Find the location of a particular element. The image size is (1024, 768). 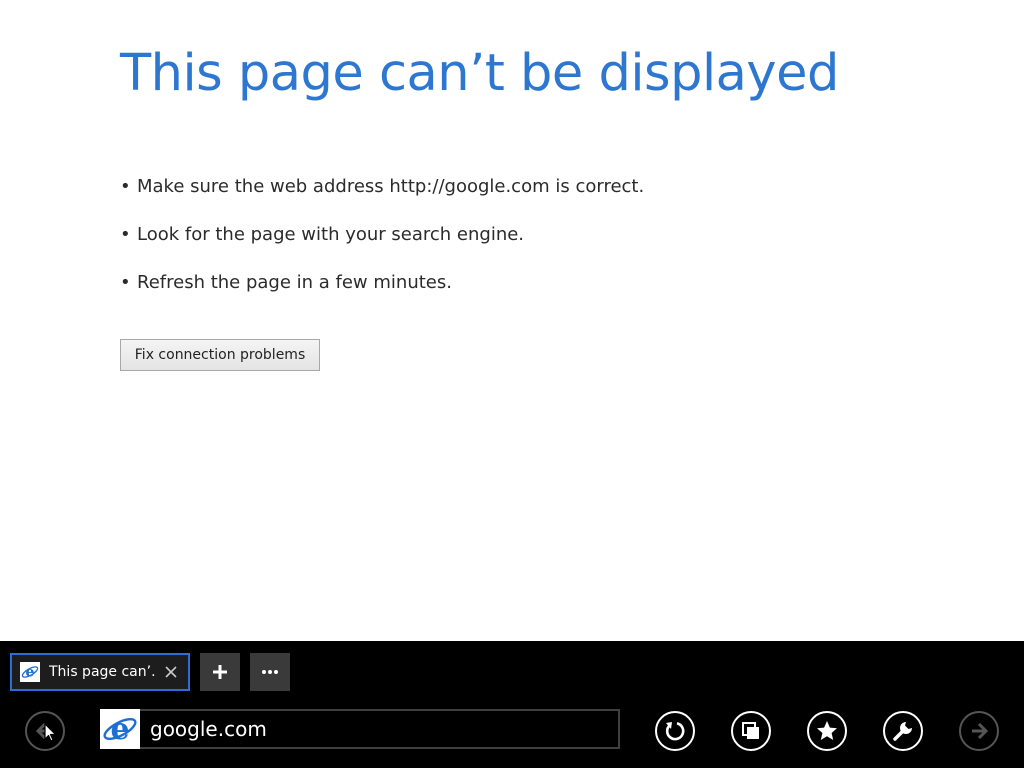

suggestion-text: Refresh the page in a few minutes. is located at coordinates (294, 282).